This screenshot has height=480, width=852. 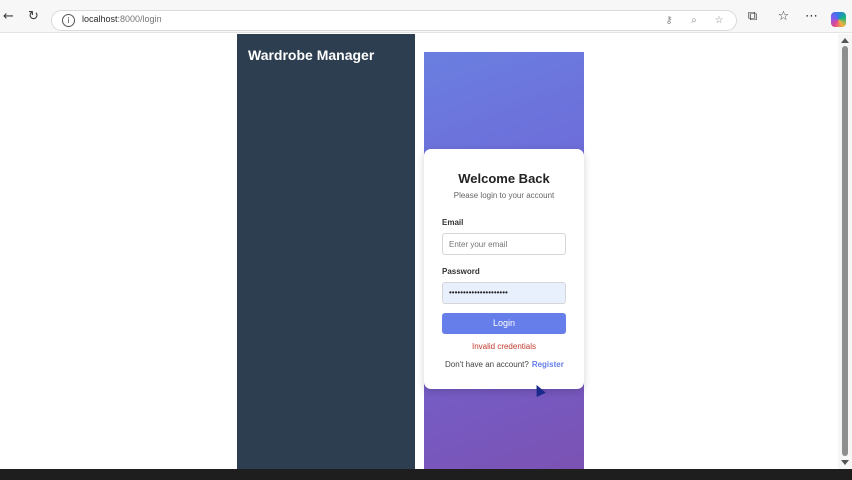 I want to click on url-path: :8000/login, so click(x=139, y=19).